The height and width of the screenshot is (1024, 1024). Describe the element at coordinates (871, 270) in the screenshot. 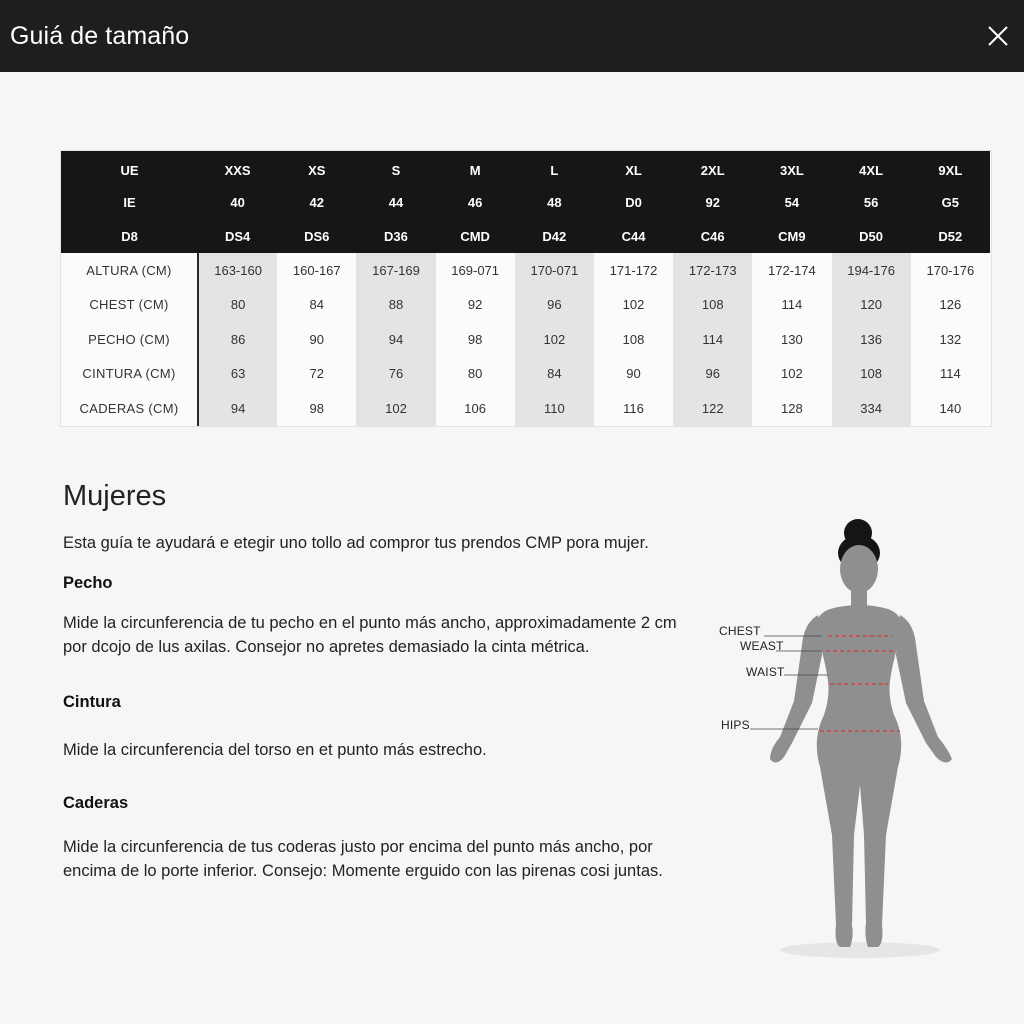

I see `measurement-cell: 194-176` at that location.